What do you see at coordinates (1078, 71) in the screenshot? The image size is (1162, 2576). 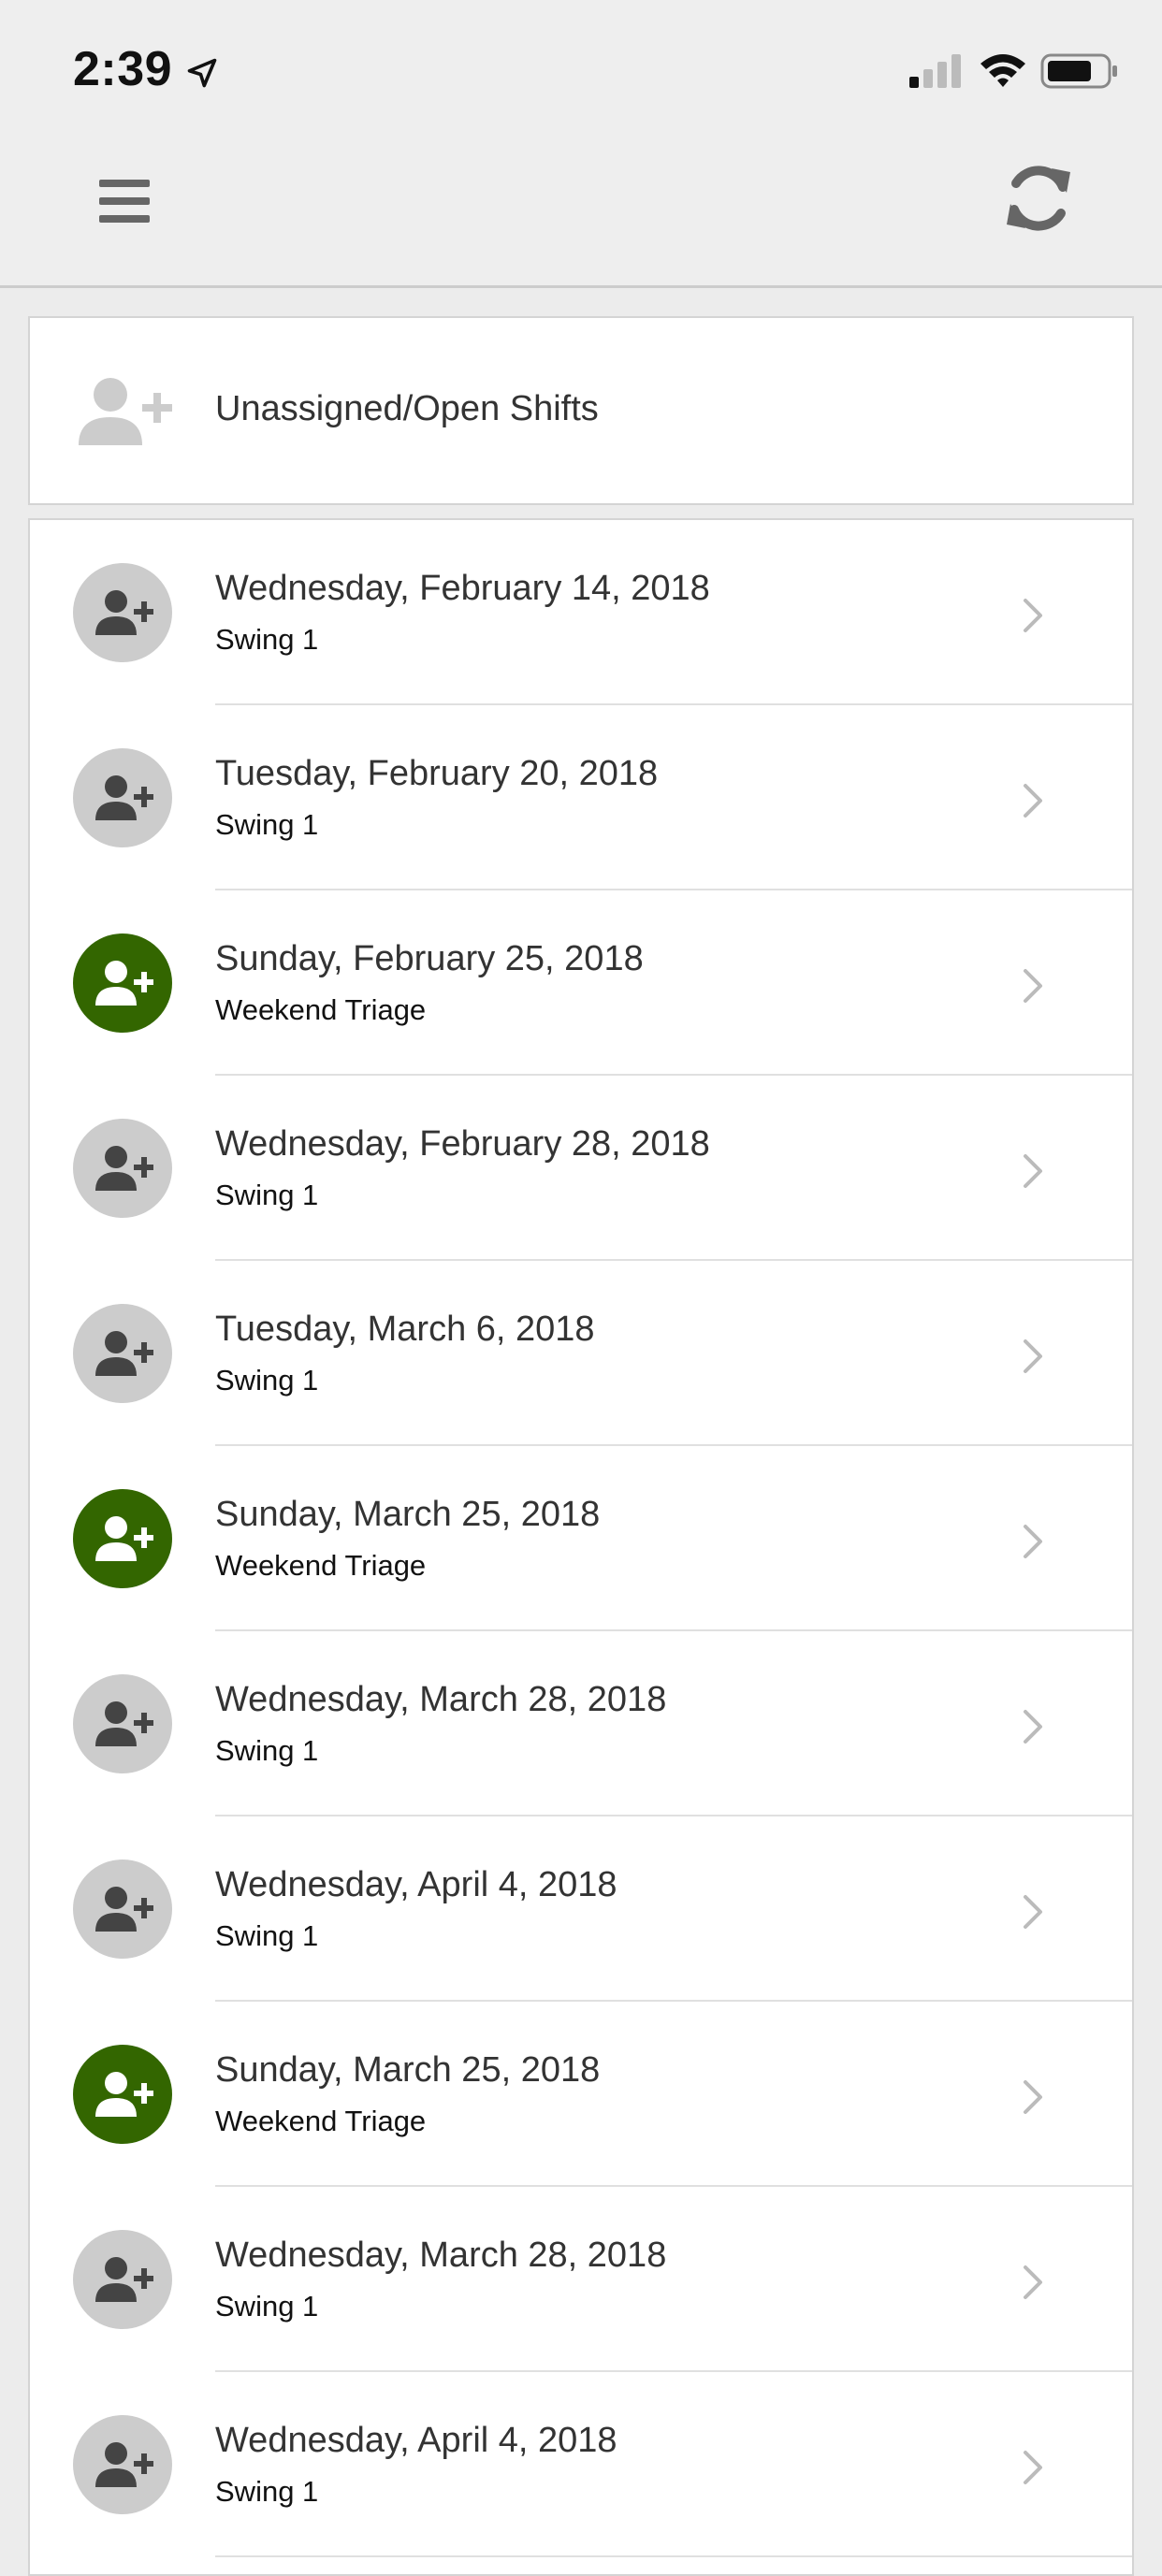 I see `battery-icon` at bounding box center [1078, 71].